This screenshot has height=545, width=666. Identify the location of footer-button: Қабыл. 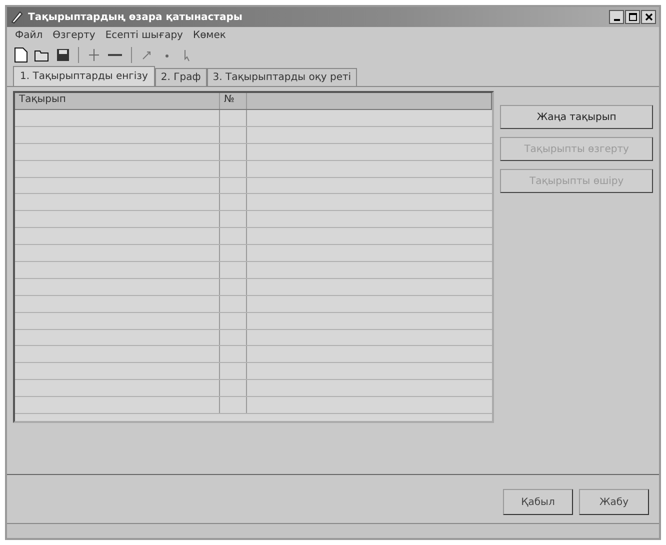
(538, 502).